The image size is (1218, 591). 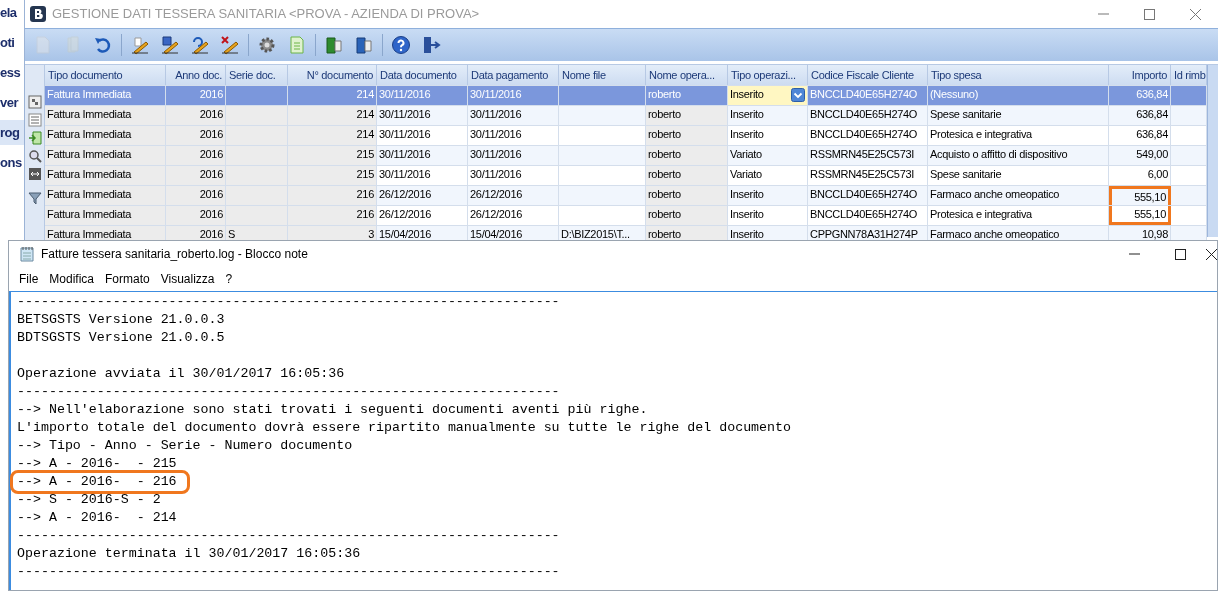 What do you see at coordinates (89, 500) in the screenshot?
I see `log-line: --> S - 2016-S - 2` at bounding box center [89, 500].